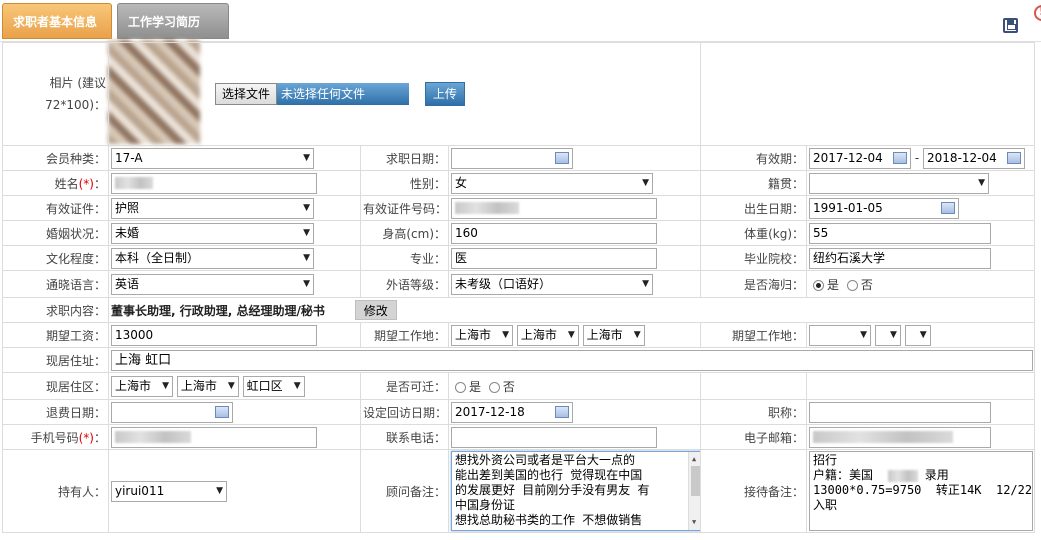  What do you see at coordinates (404, 233) in the screenshot?
I see `height-label: 身高(cm)：` at bounding box center [404, 233].